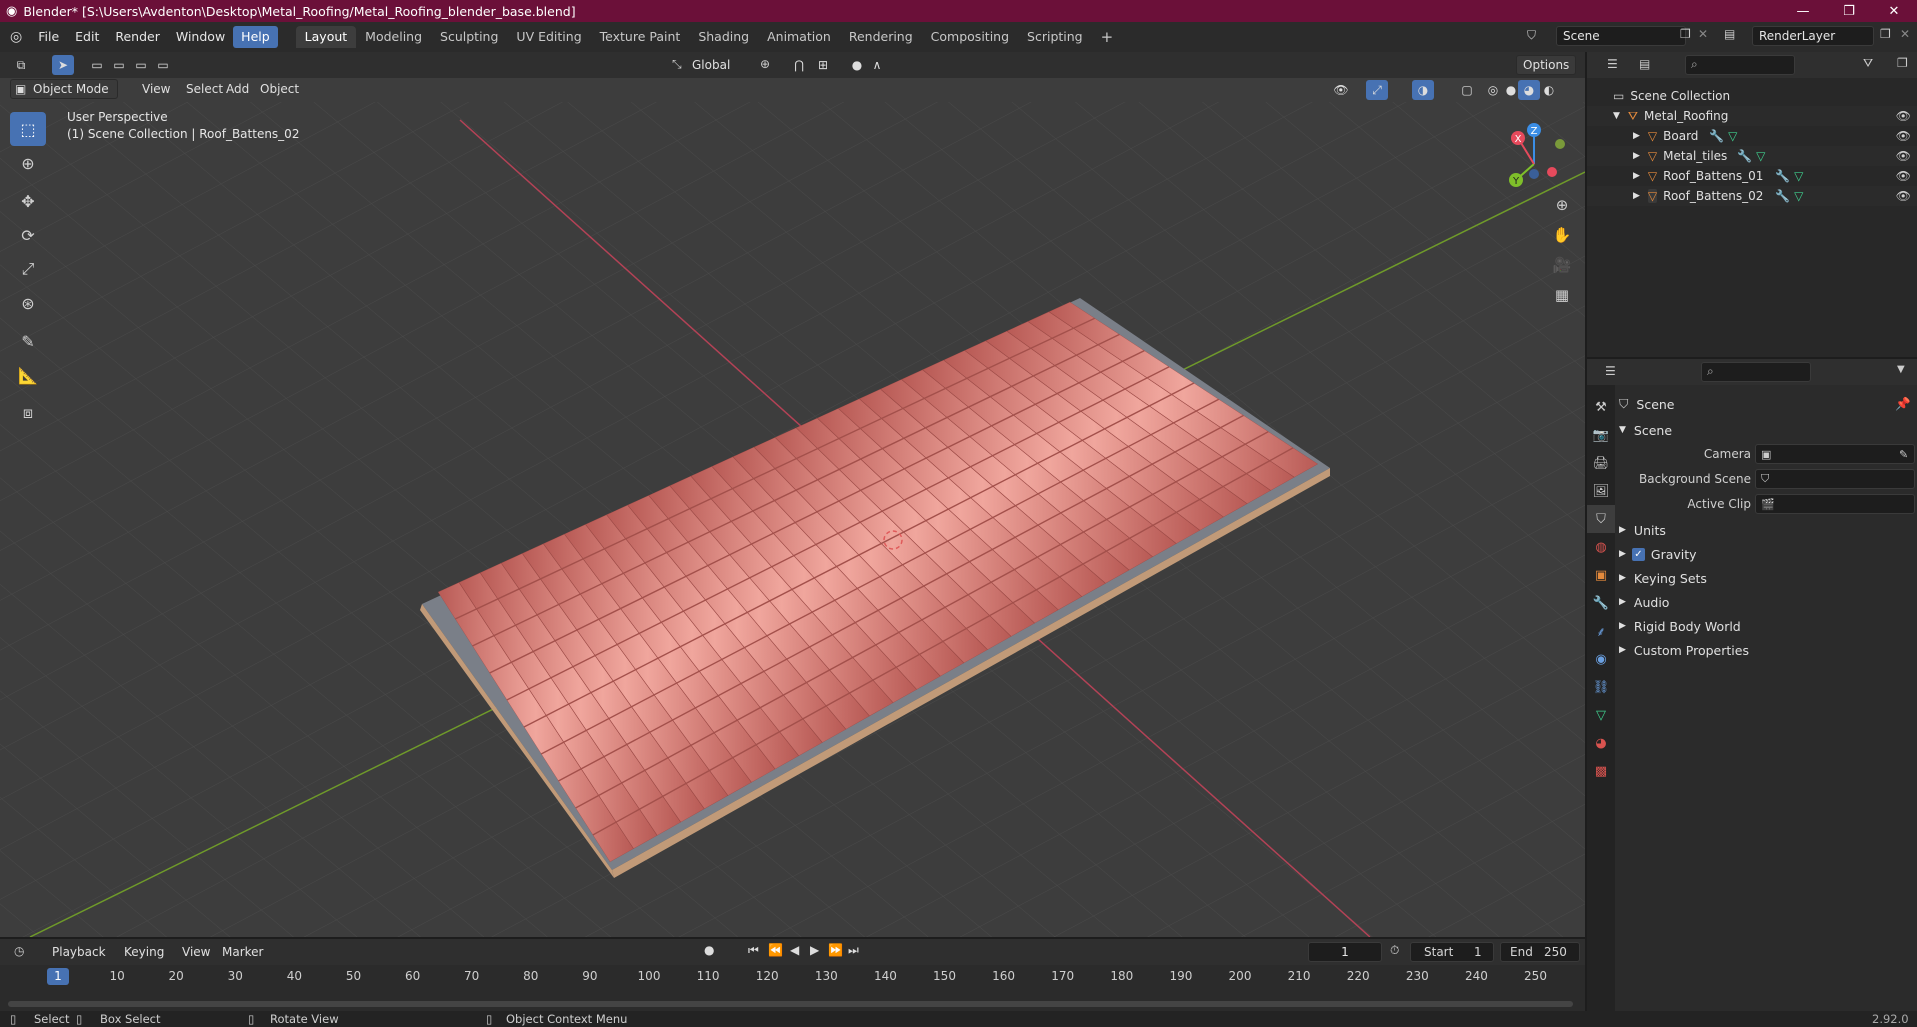 Image resolution: width=1917 pixels, height=1027 pixels. Describe the element at coordinates (144, 952) in the screenshot. I see `menu-keying: Keying` at that location.